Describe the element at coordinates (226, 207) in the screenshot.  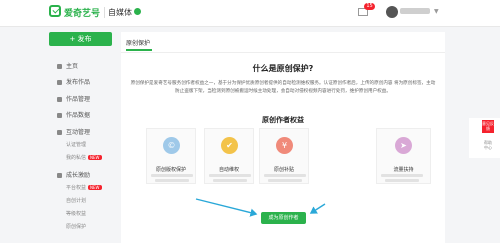
I see `arrow-left` at that location.